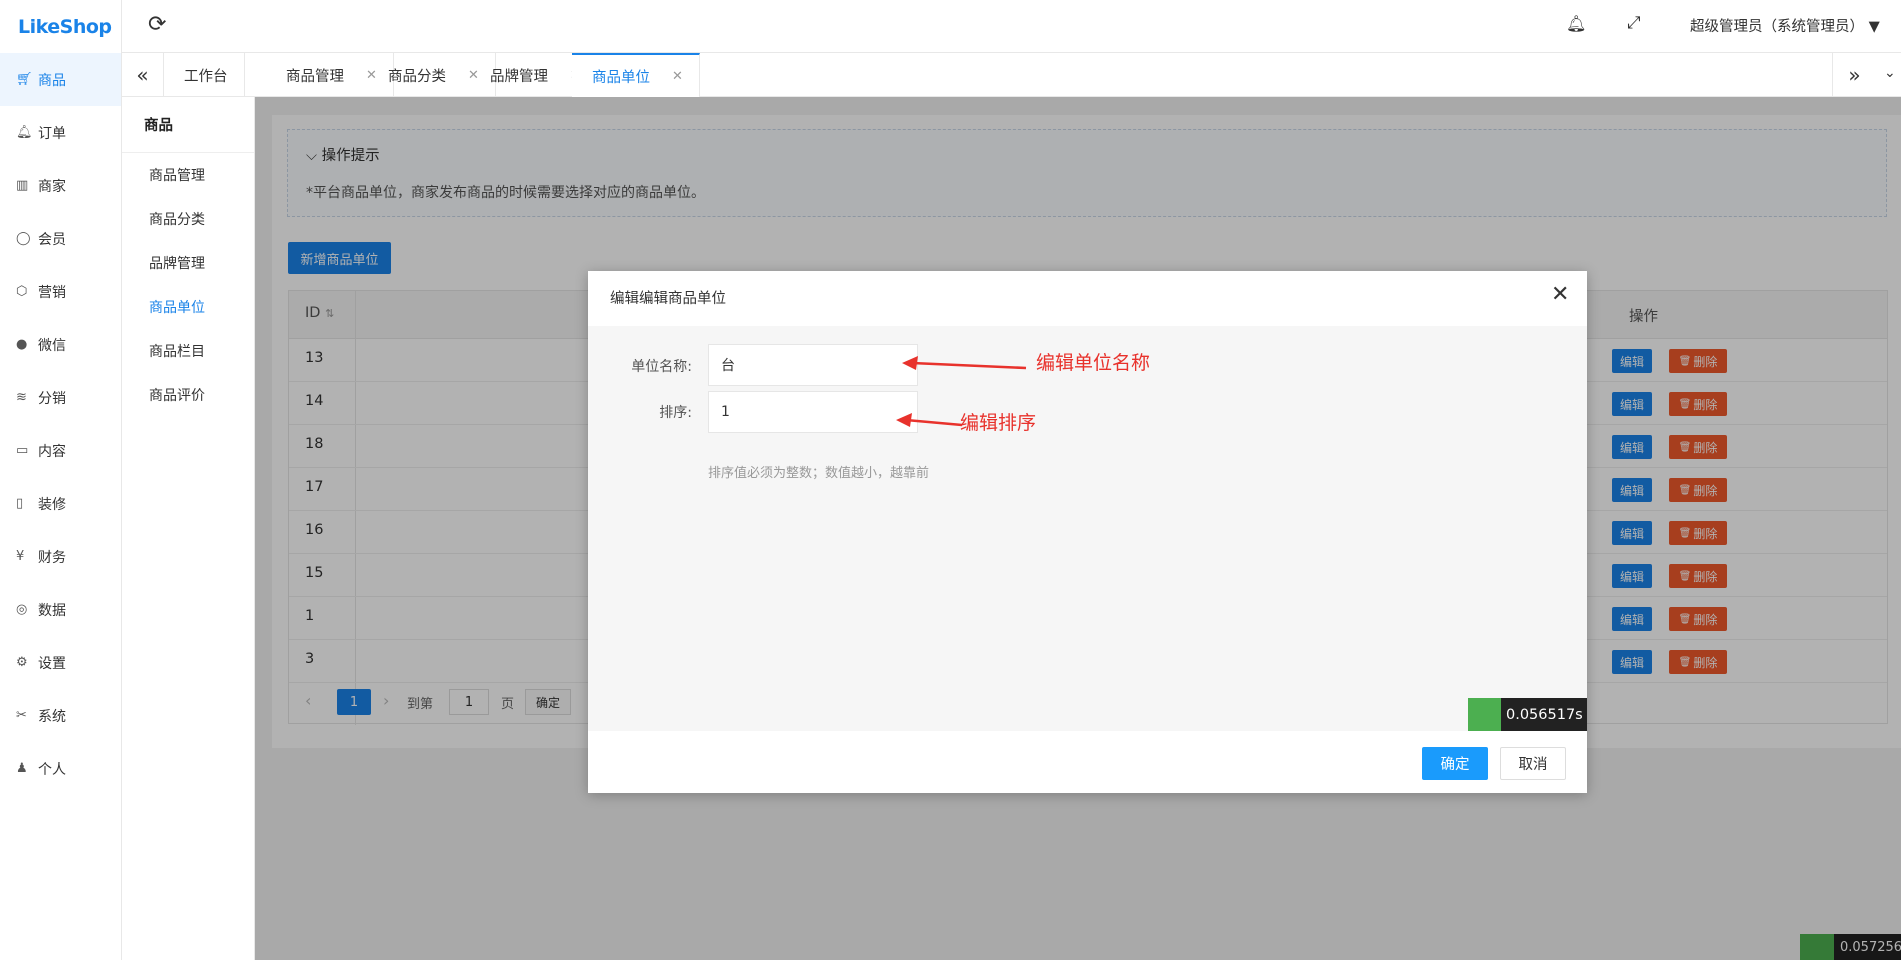 The image size is (1901, 960). I want to click on user-menu: 超级管理员（系统管理员） ▼, so click(1785, 25).